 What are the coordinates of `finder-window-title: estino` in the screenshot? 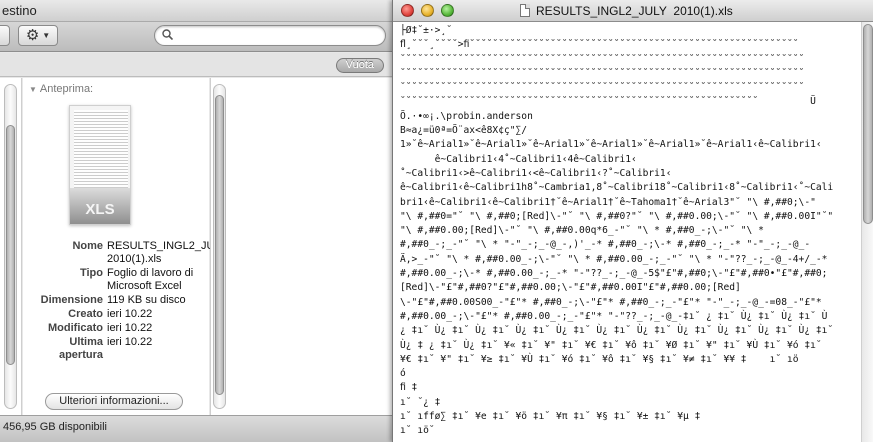 It's located at (19, 10).